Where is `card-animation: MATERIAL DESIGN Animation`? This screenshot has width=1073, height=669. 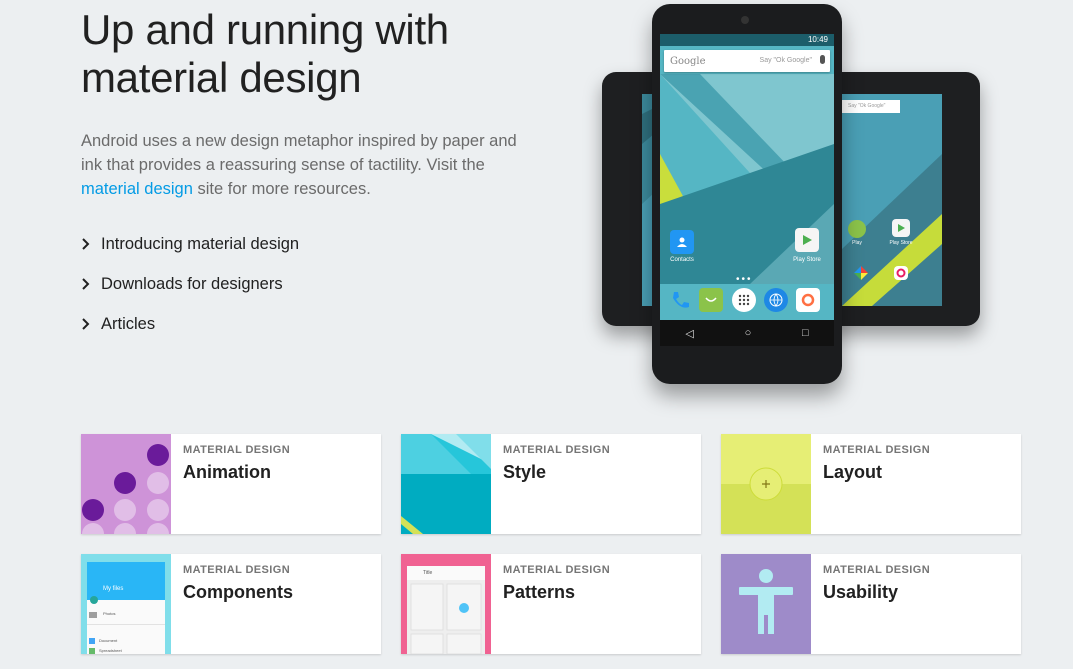 card-animation: MATERIAL DESIGN Animation is located at coordinates (231, 484).